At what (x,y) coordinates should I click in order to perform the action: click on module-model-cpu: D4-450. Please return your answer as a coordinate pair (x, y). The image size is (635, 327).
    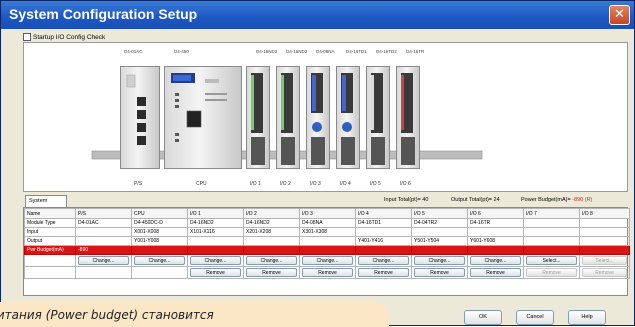
    Looking at the image, I should click on (181, 51).